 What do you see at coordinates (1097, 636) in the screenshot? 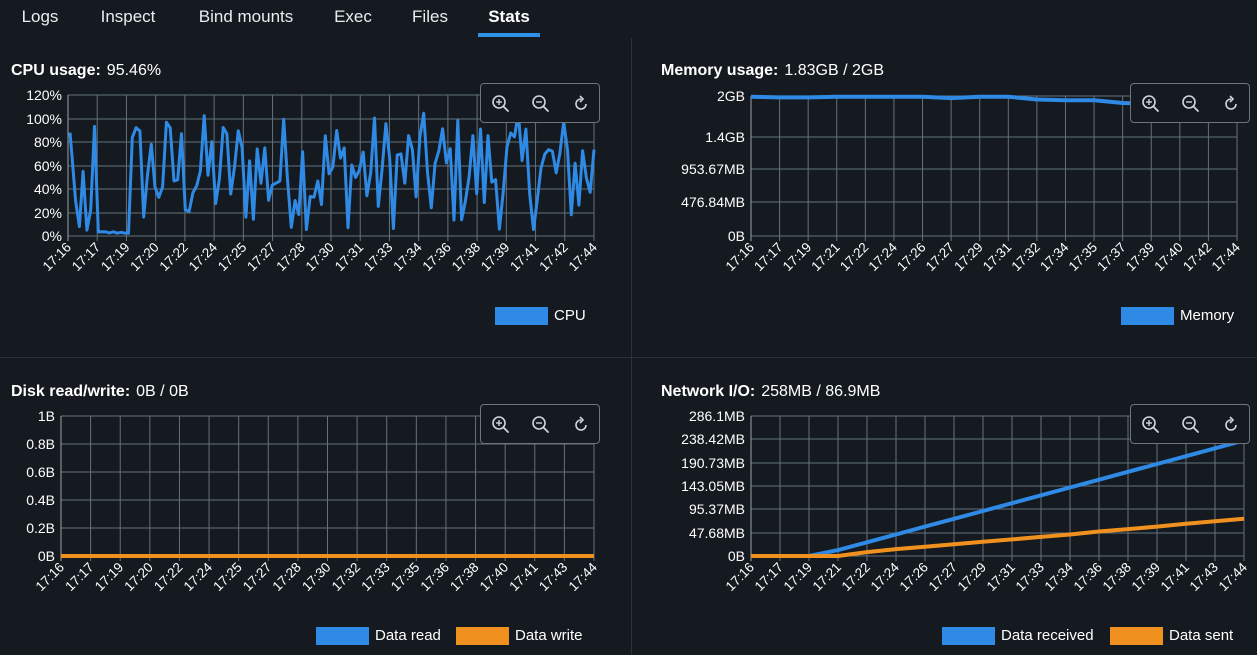
I see `network-legend: Data received Data sent` at bounding box center [1097, 636].